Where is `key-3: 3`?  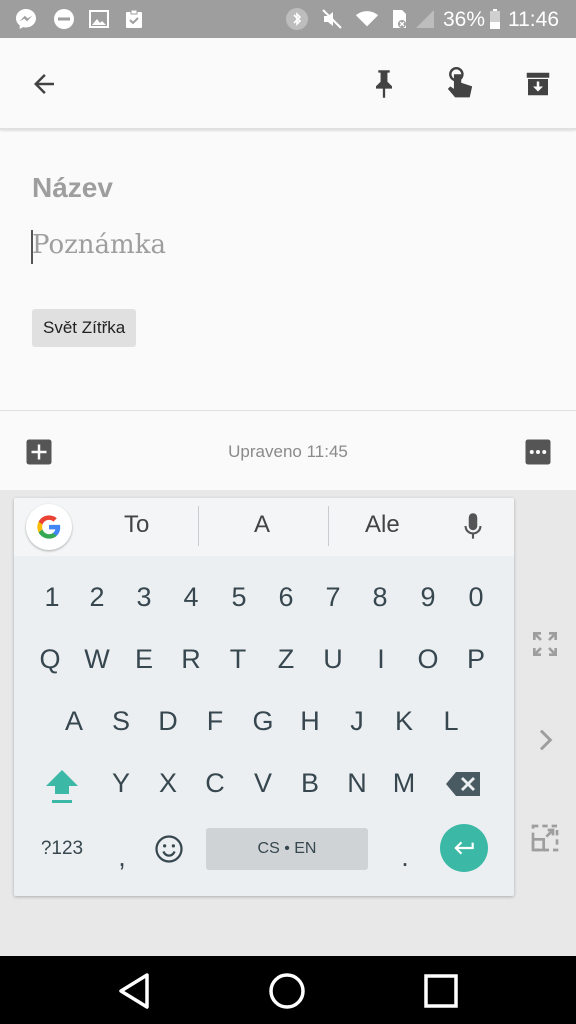 key-3: 3 is located at coordinates (144, 597).